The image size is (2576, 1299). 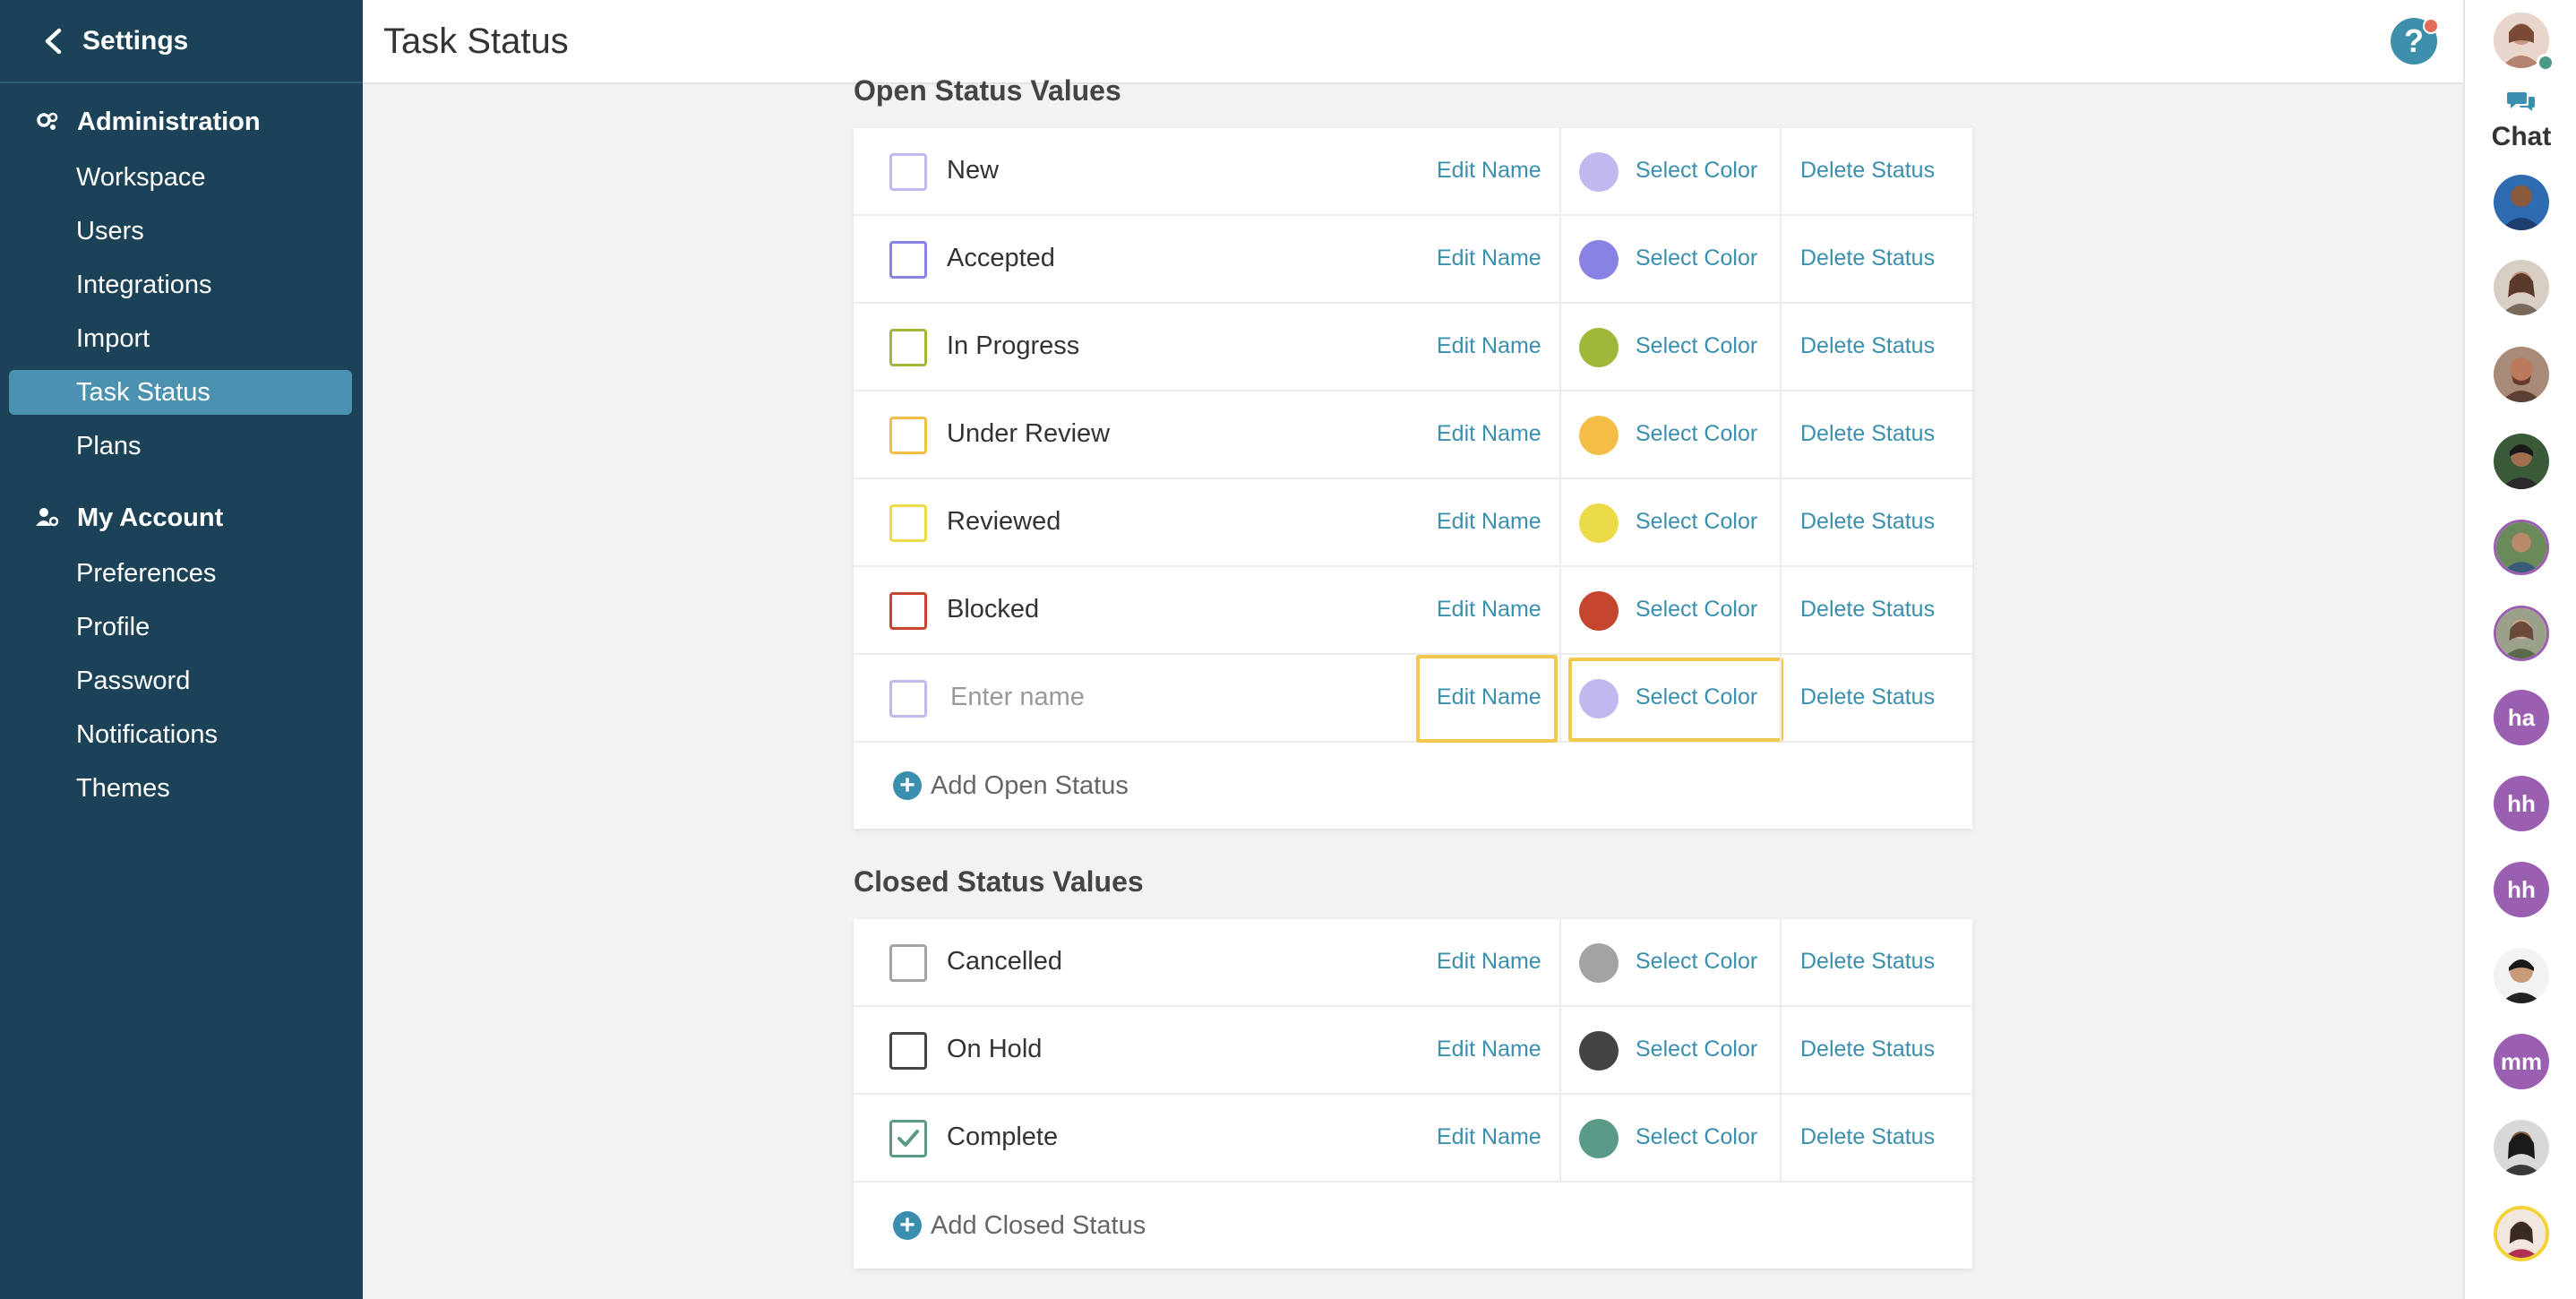 I want to click on status-name-input: Enter name, so click(x=1017, y=697).